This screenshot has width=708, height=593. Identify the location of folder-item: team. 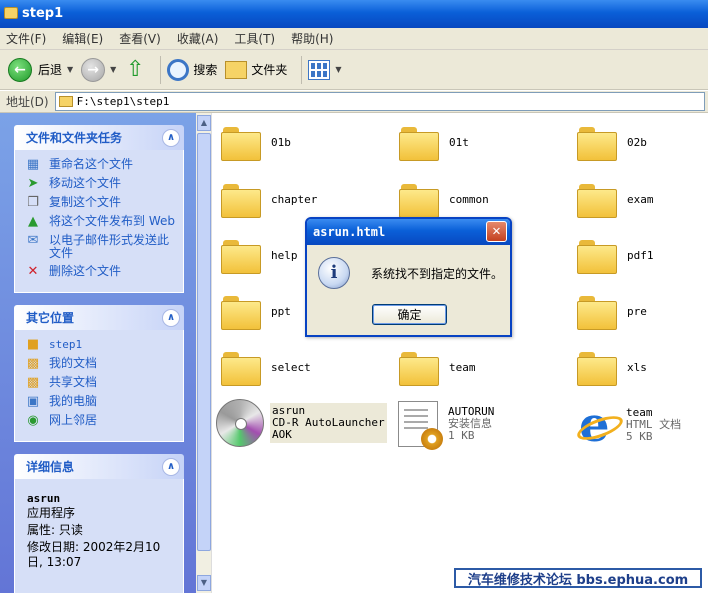
(437, 368).